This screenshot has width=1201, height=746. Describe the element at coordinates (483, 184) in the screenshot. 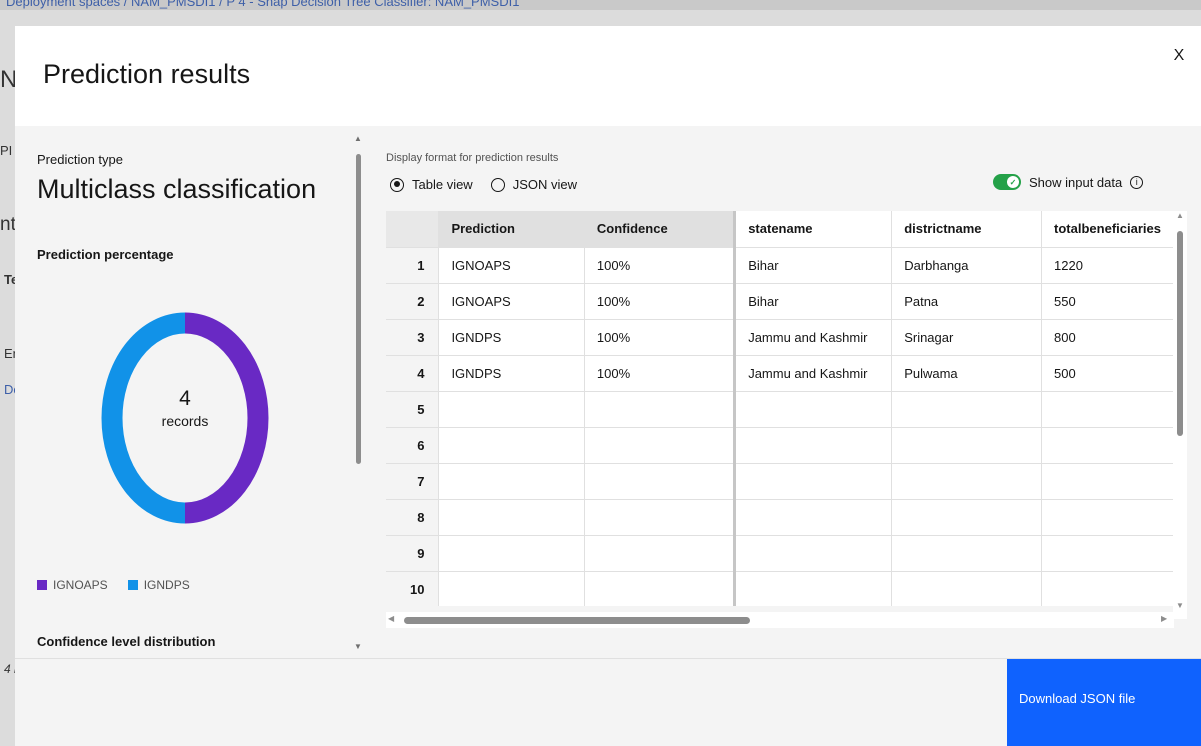

I see `display-format-radio-group: Table view JSON view` at that location.